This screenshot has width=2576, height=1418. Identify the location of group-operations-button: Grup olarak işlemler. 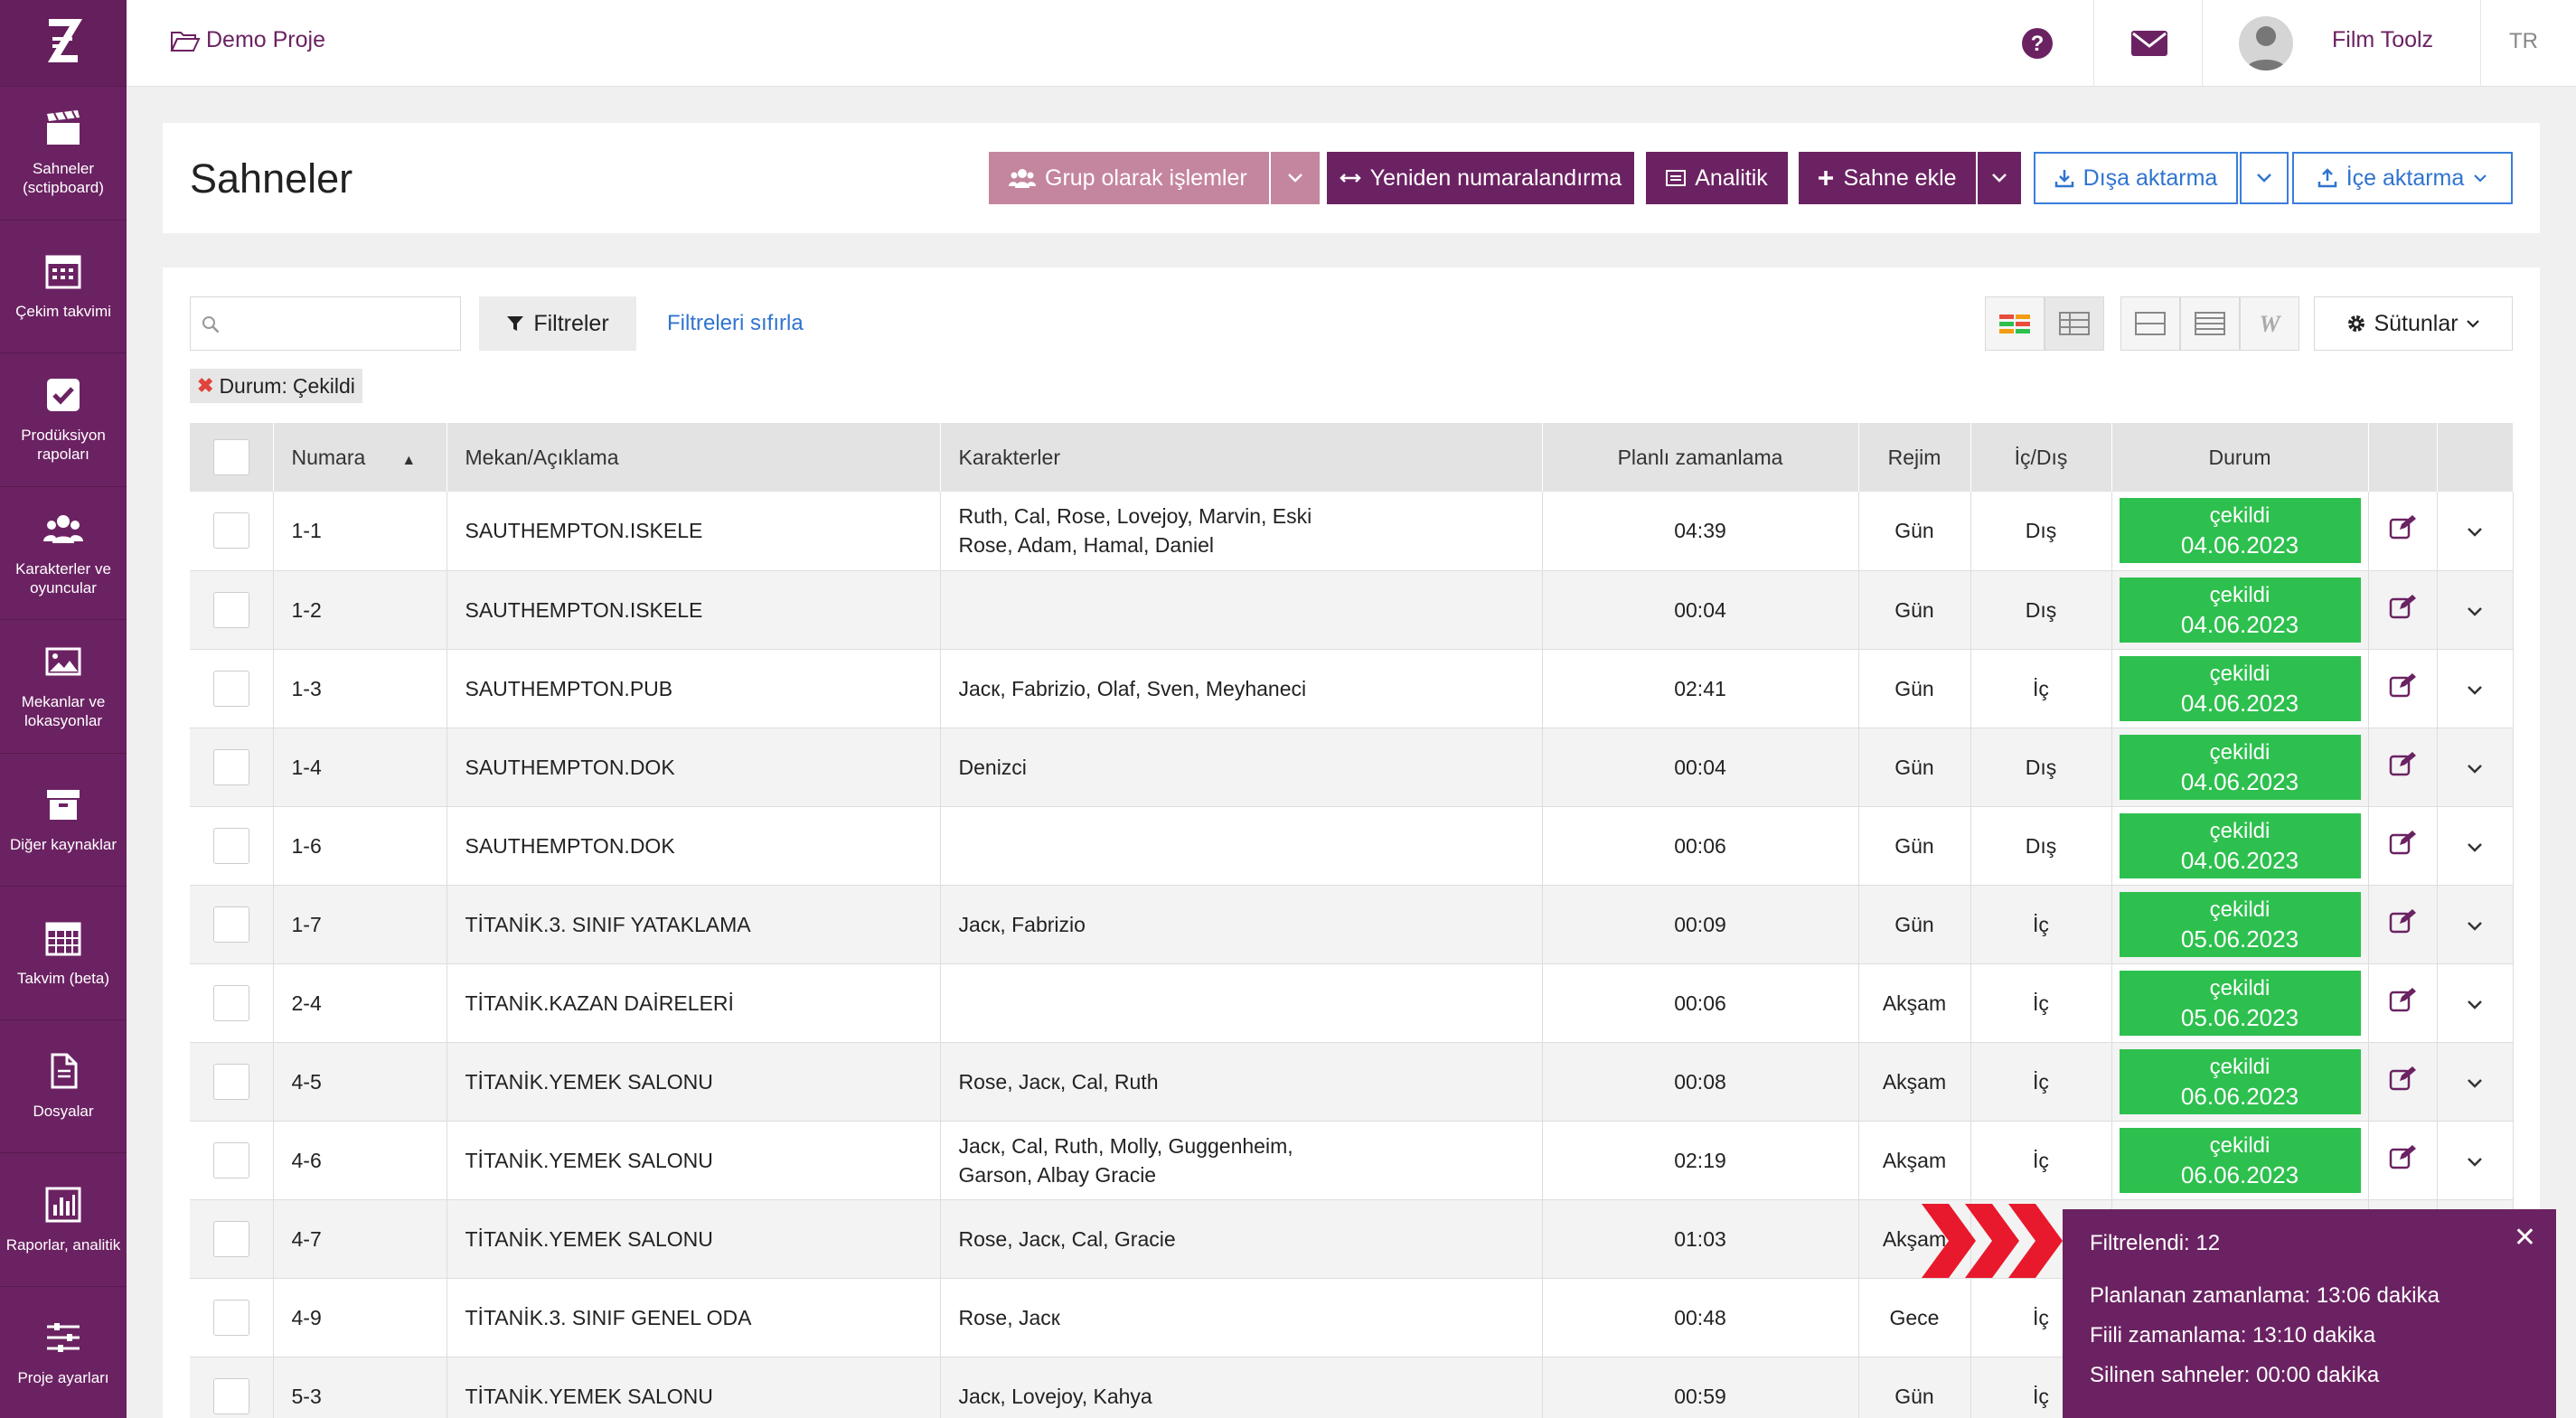
(1129, 178).